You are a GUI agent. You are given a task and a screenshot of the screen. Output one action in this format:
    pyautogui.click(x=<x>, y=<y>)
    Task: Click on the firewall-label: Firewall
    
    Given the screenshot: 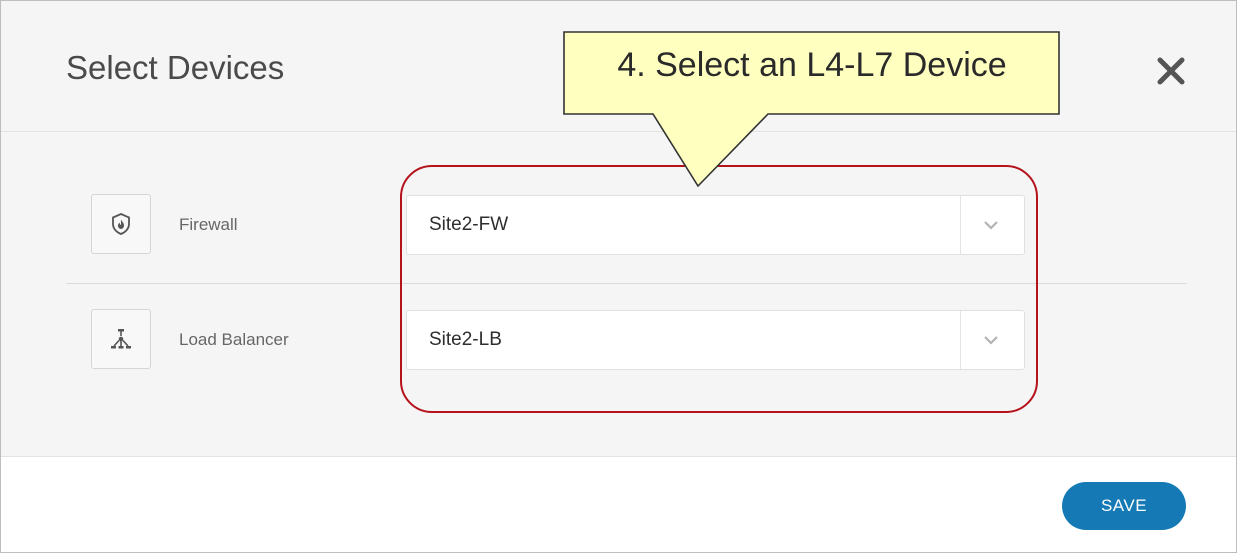 What is the action you would take?
    pyautogui.click(x=208, y=224)
    